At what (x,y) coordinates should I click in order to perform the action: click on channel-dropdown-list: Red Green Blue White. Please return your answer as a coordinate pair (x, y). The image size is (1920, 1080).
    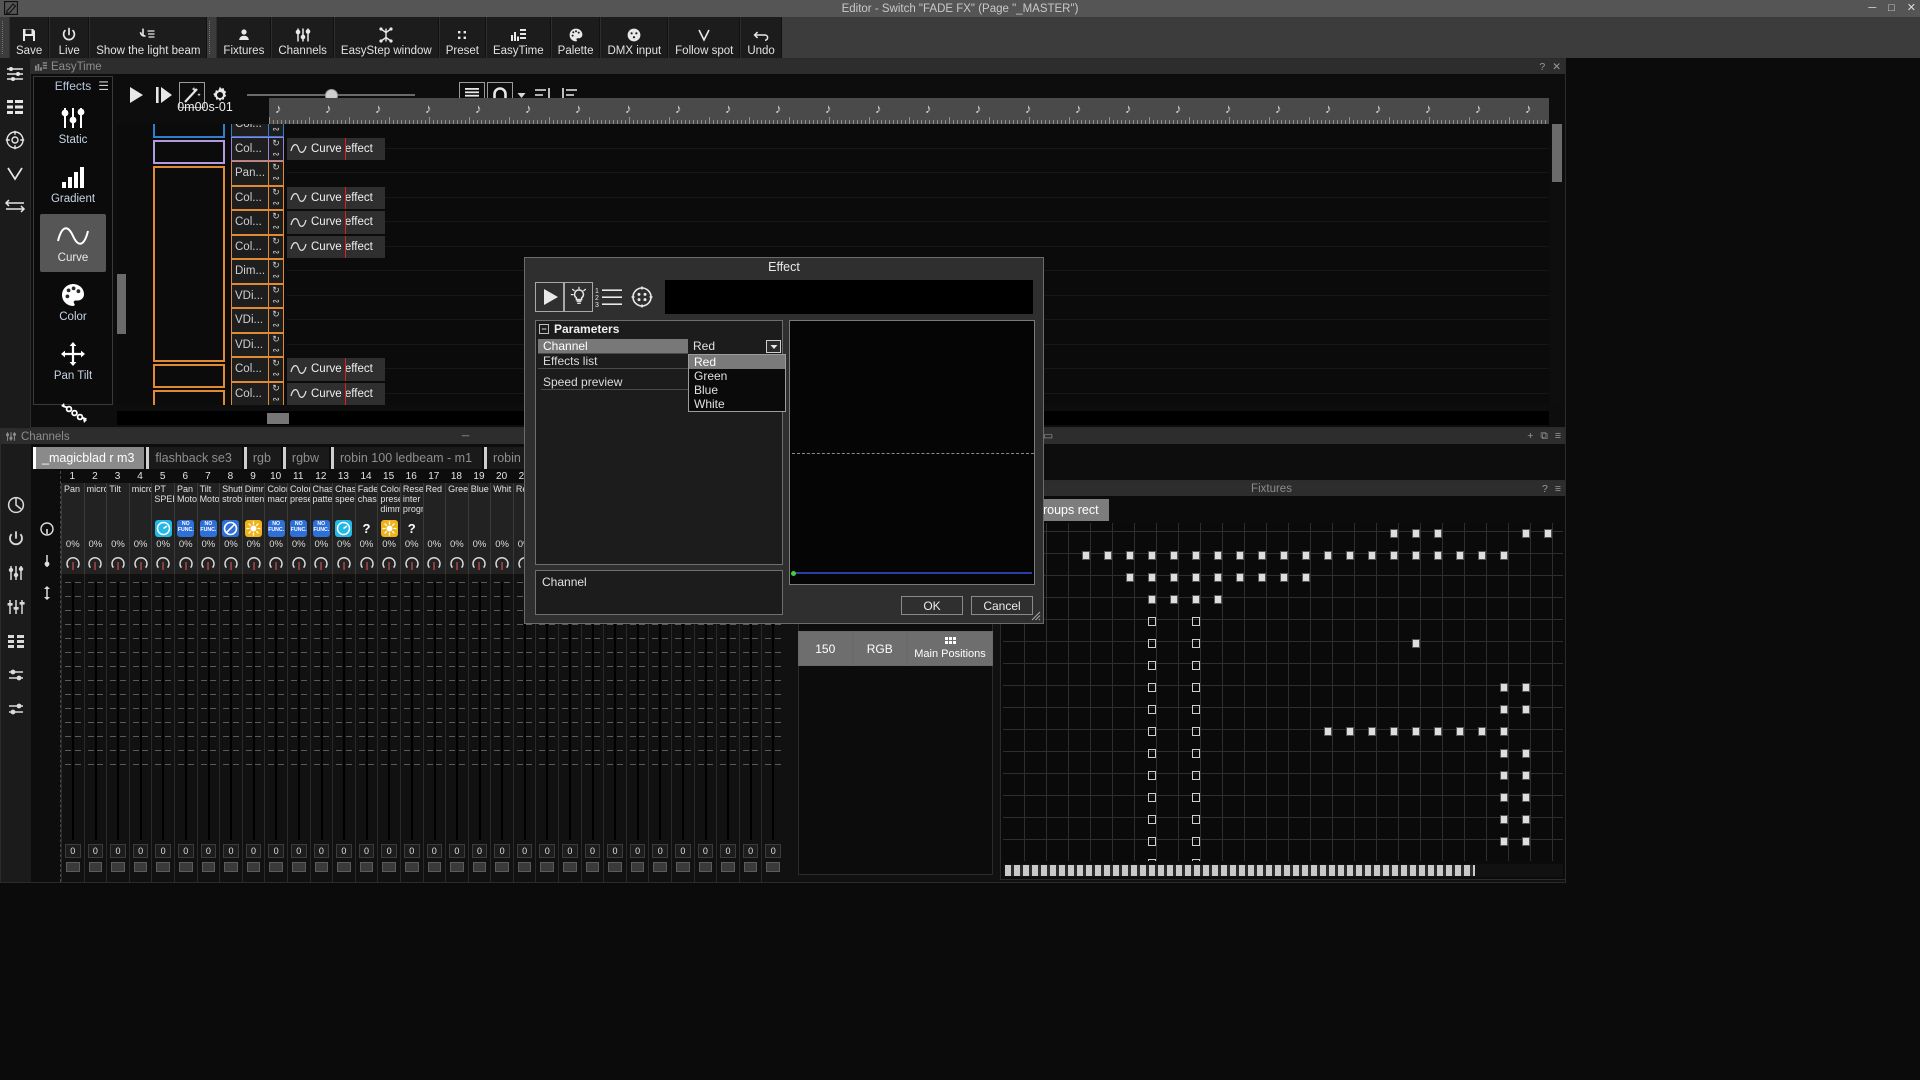
    Looking at the image, I should click on (737, 383).